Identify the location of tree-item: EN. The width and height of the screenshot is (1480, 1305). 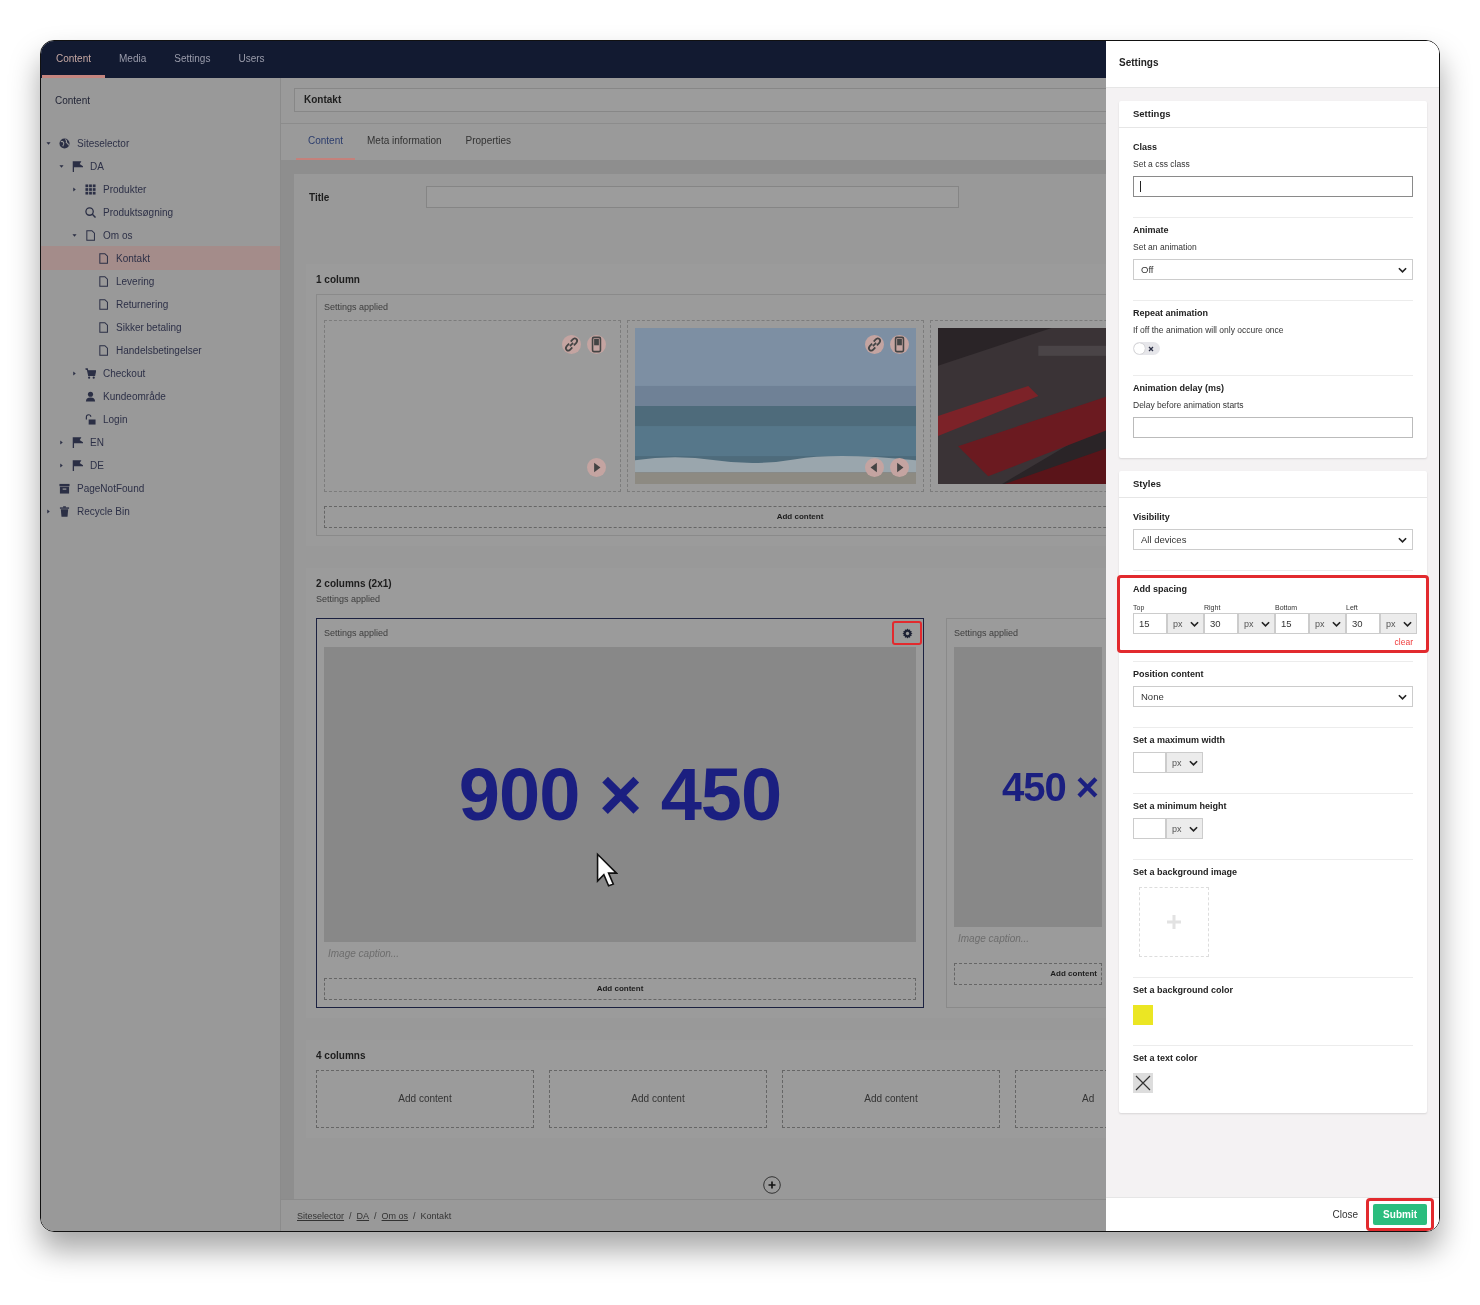
(160, 442).